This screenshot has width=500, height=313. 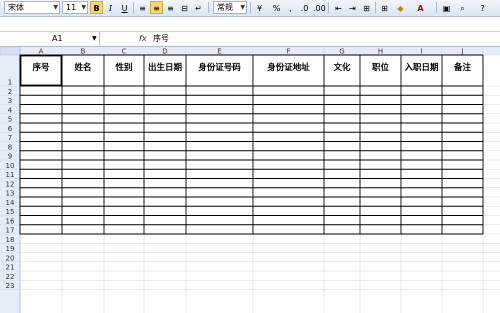 What do you see at coordinates (10, 157) in the screenshot?
I see `row-header-9: 9` at bounding box center [10, 157].